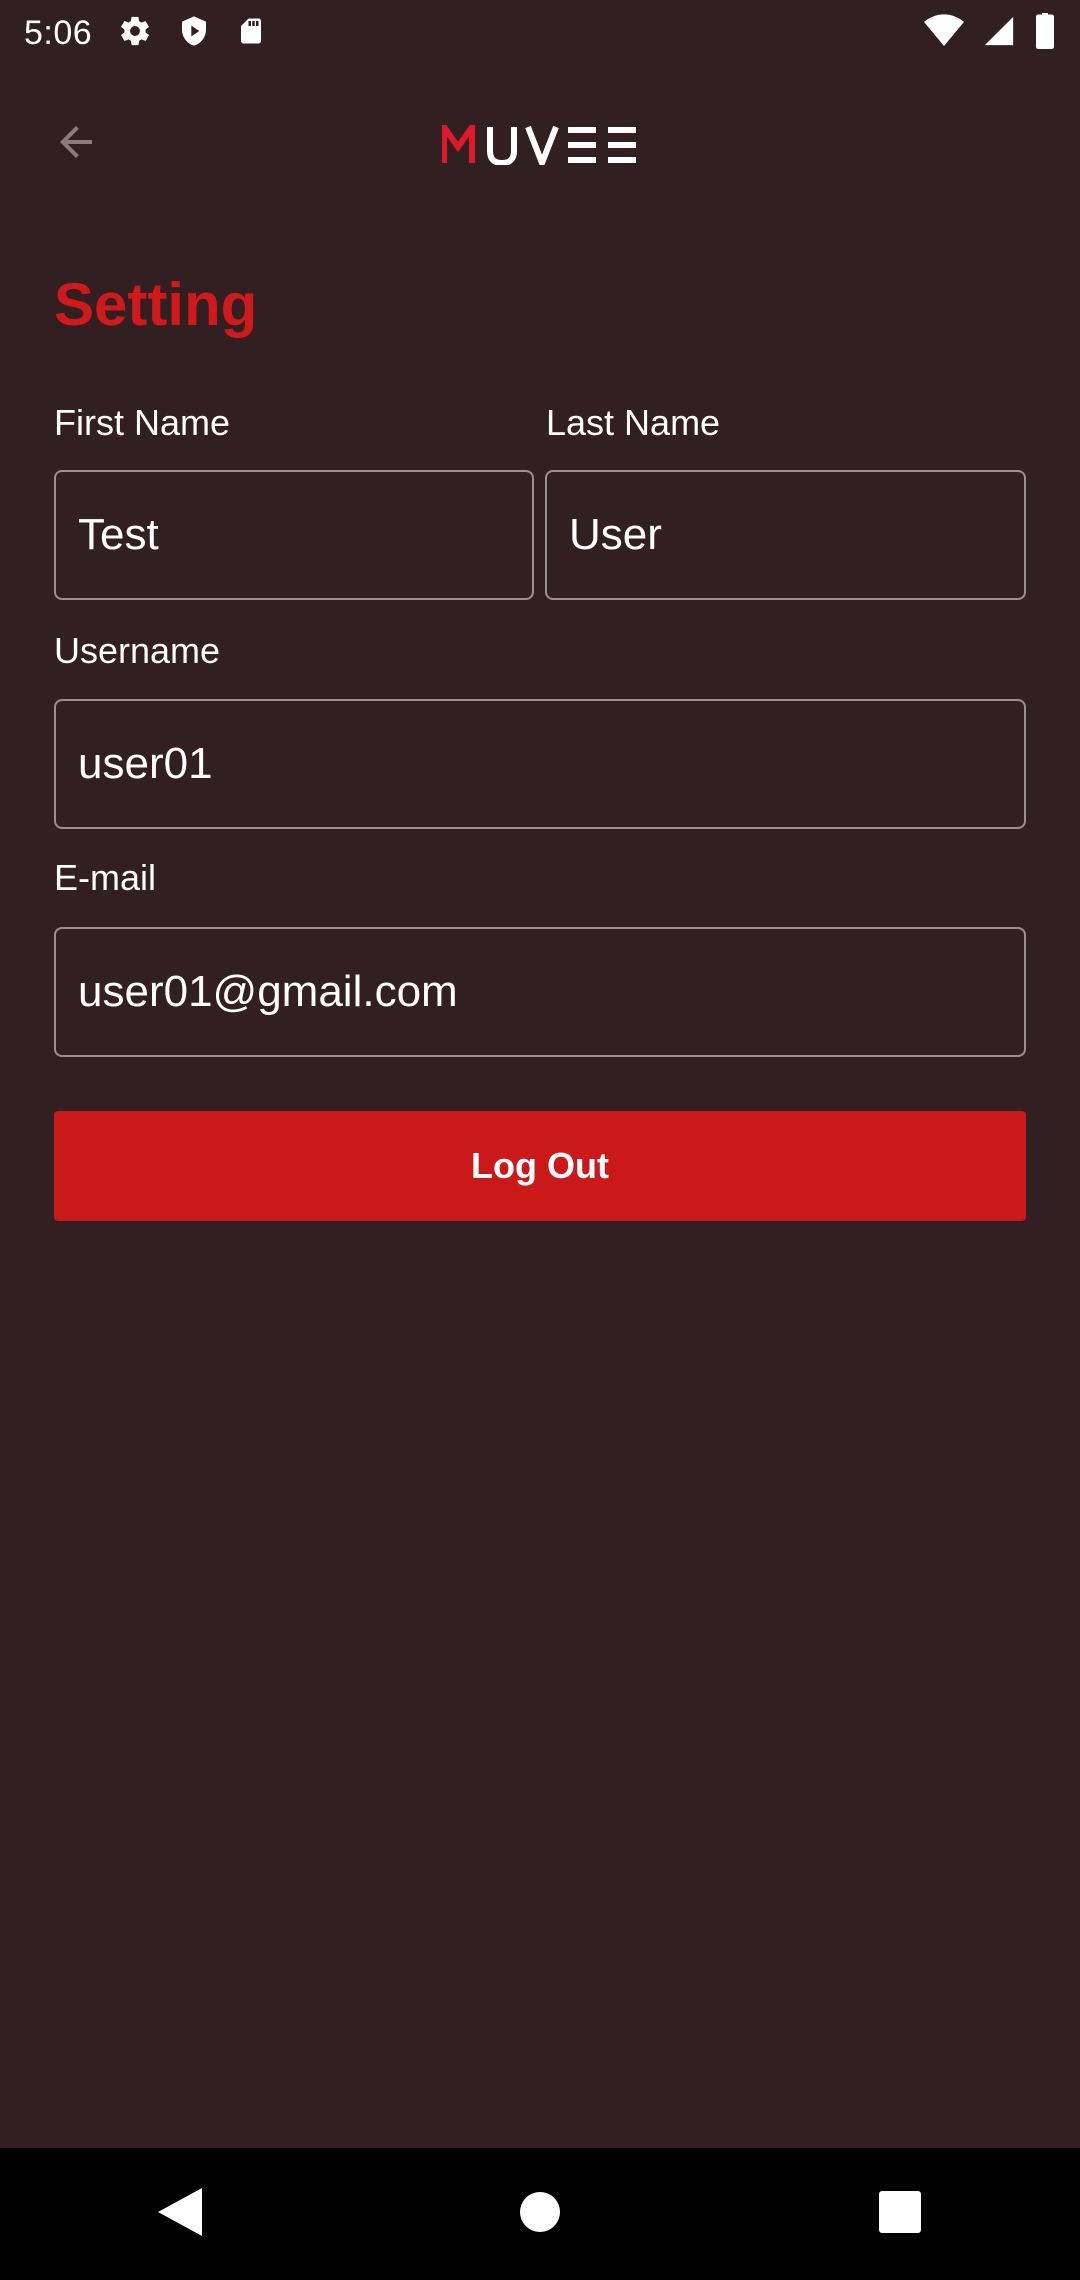  What do you see at coordinates (1045, 33) in the screenshot?
I see `battery-icon` at bounding box center [1045, 33].